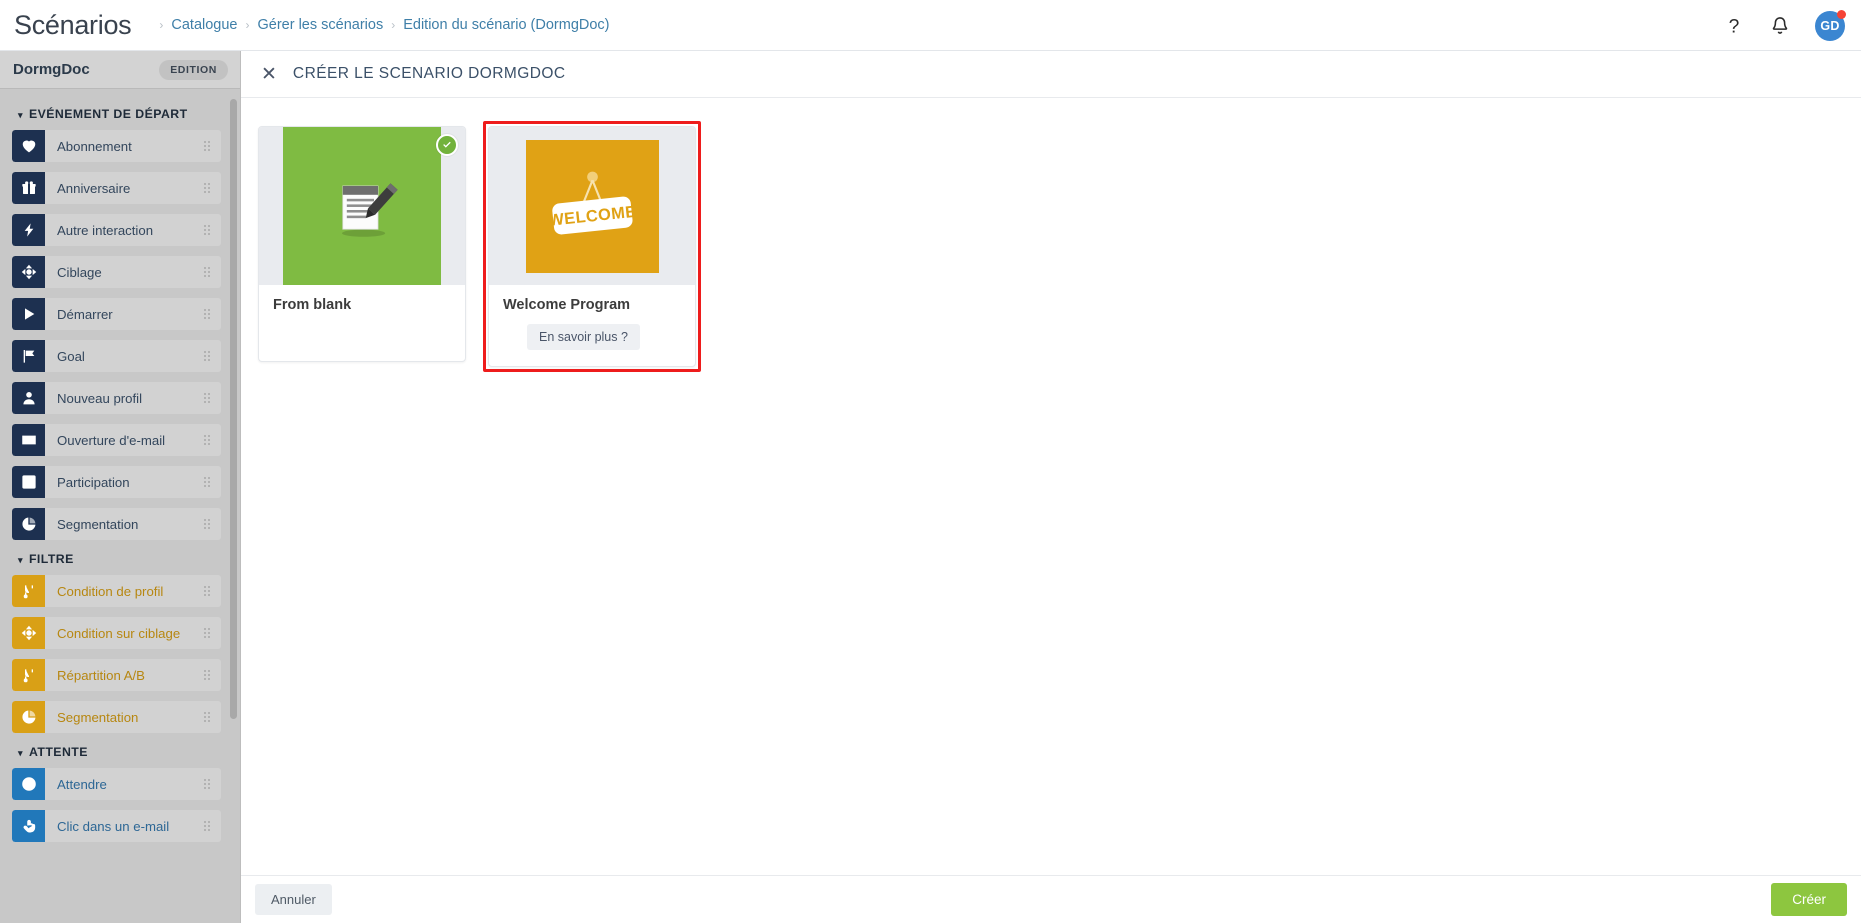 The height and width of the screenshot is (923, 1861). Describe the element at coordinates (293, 899) in the screenshot. I see `cancel-button: Annuler` at that location.